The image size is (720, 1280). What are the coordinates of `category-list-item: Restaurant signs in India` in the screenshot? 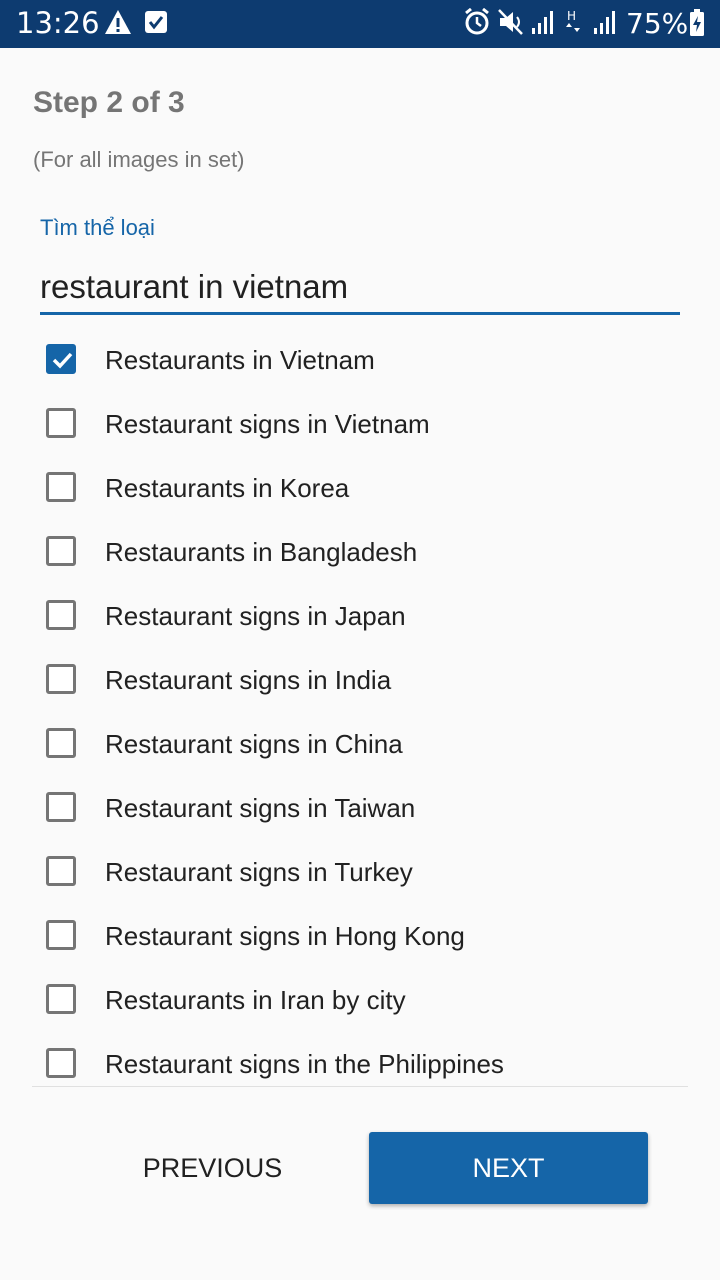 It's located at (360, 682).